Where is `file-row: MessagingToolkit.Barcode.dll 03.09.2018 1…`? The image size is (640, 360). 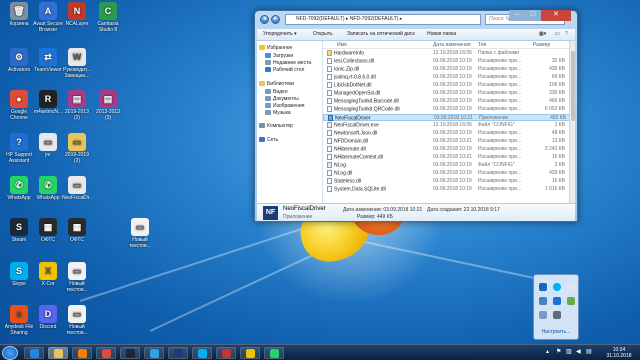
file-row: MessagingToolkit.Barcode.dll 03.09.2018 1… is located at coordinates (449, 101).